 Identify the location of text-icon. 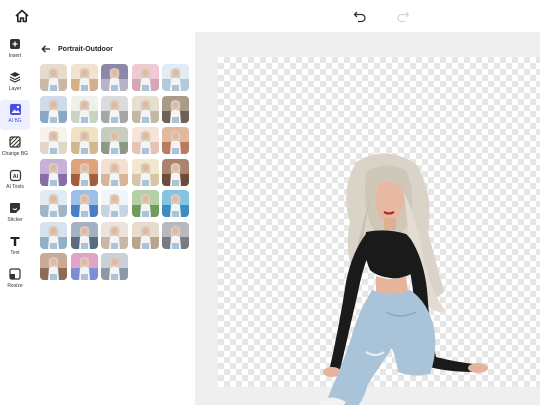
(15, 241).